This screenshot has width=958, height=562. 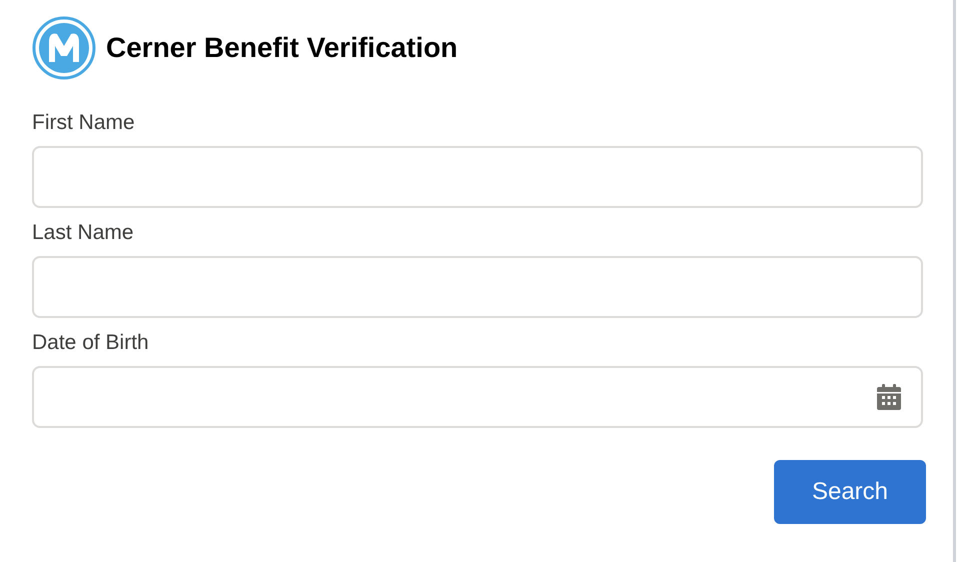 What do you see at coordinates (889, 397) in the screenshot?
I see `calendar-icon` at bounding box center [889, 397].